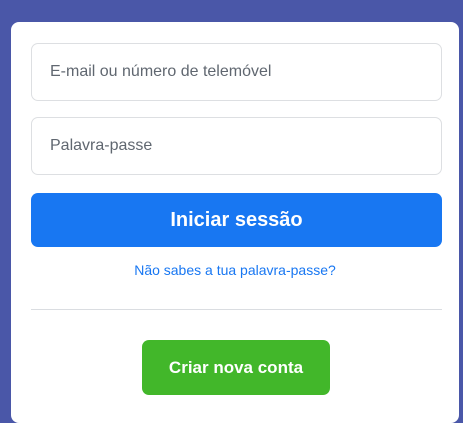 This screenshot has width=463, height=423. Describe the element at coordinates (235, 270) in the screenshot. I see `forgot-password-link: Não sabes a tua palavra-passe?` at that location.